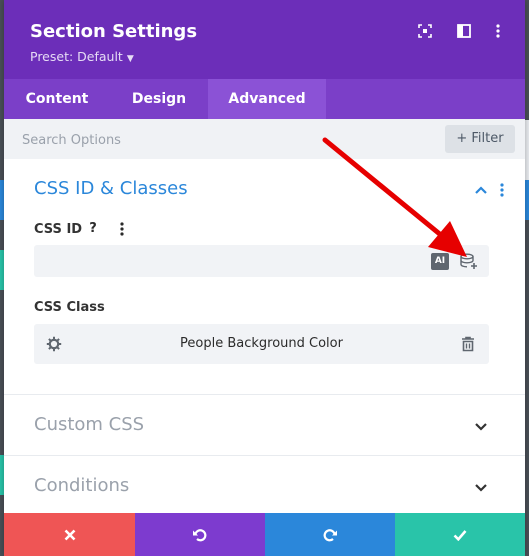  I want to click on caret-down-icon: ▼, so click(130, 59).